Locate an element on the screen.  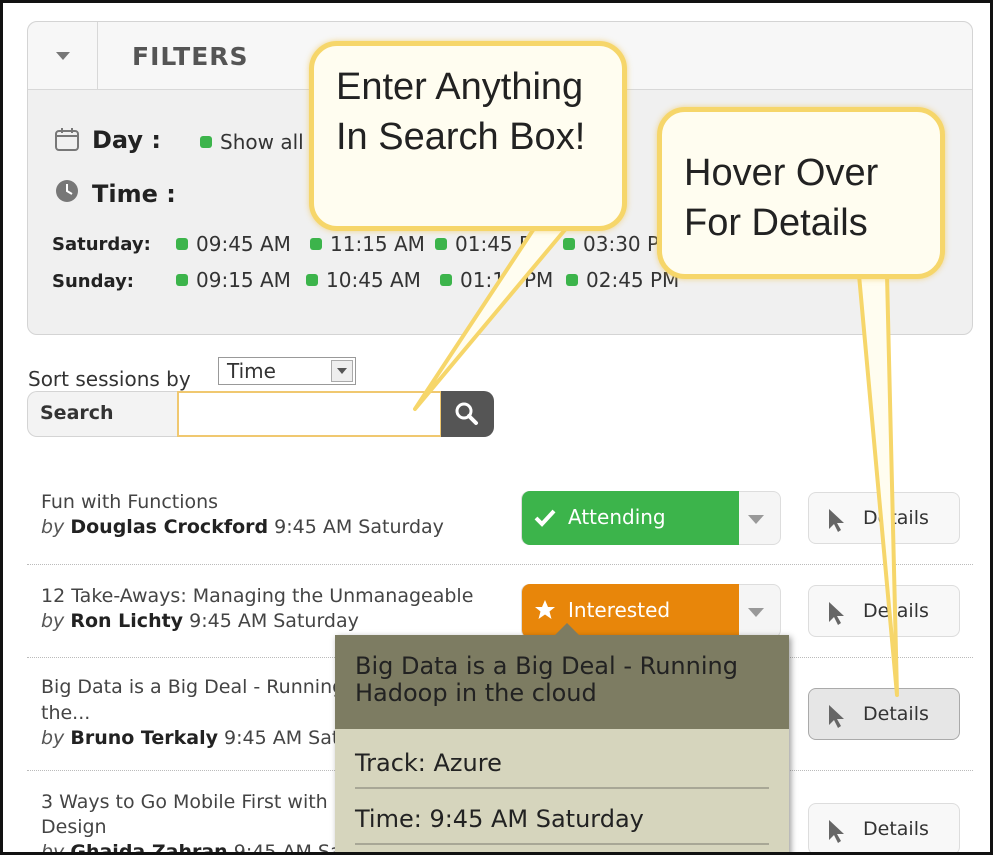
search-callout-pointer is located at coordinates (492, 315).